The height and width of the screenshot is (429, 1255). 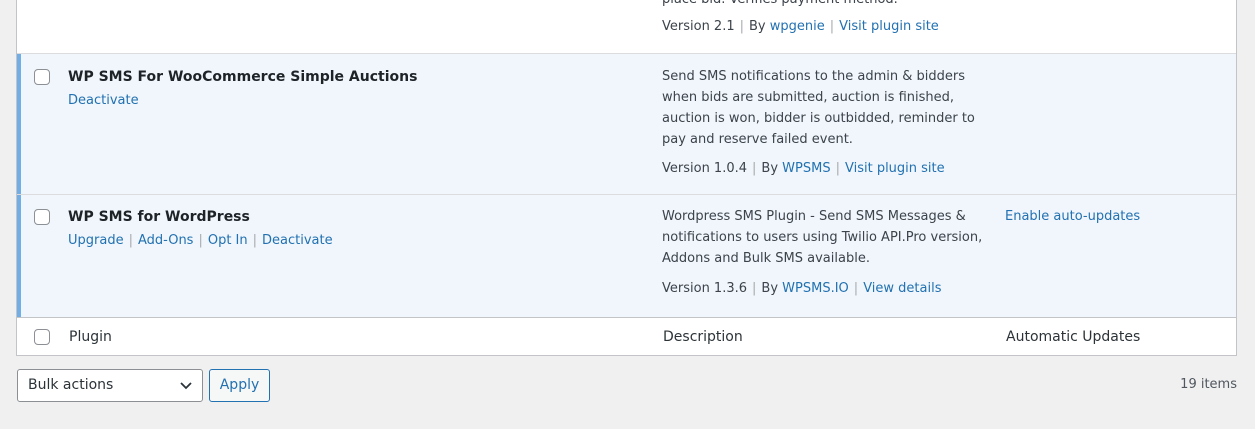 What do you see at coordinates (243, 77) in the screenshot?
I see `plugin-name: WP SMS For WooCommerce Simple Auctions` at bounding box center [243, 77].